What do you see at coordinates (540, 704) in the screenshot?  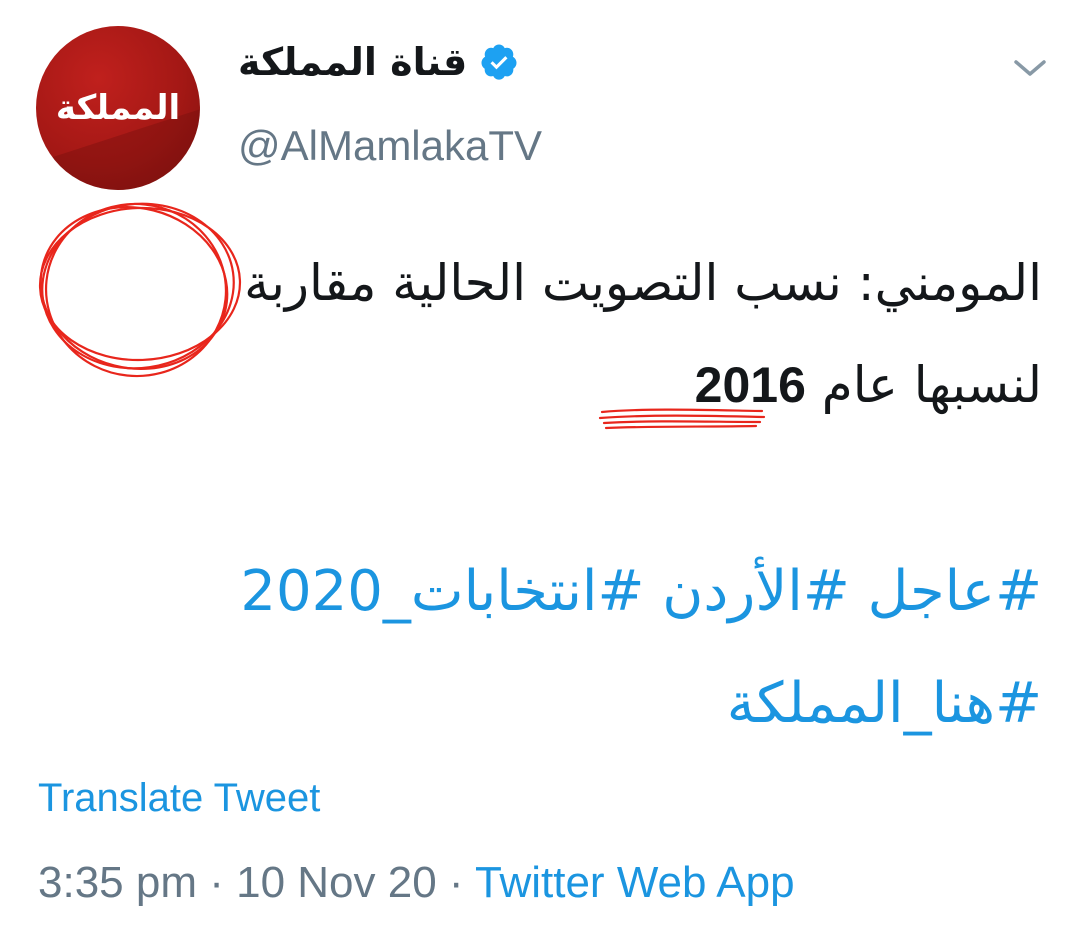 I see `hashtag-line-2: #هنا_المملكة` at bounding box center [540, 704].